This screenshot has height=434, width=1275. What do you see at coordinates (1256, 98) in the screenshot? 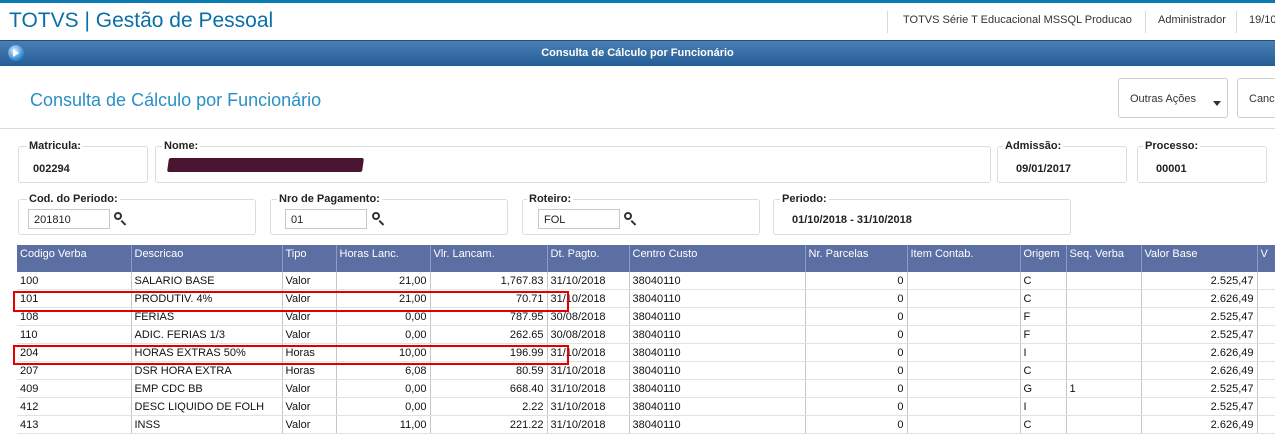
I see `cancel-button: Canc` at bounding box center [1256, 98].